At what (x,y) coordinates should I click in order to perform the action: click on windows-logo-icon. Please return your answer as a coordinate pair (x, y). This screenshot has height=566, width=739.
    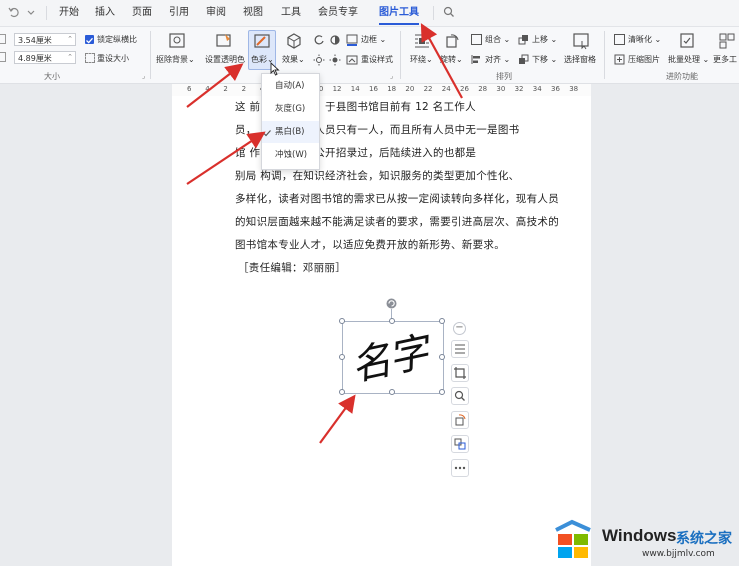
    Looking at the image, I should click on (573, 539).